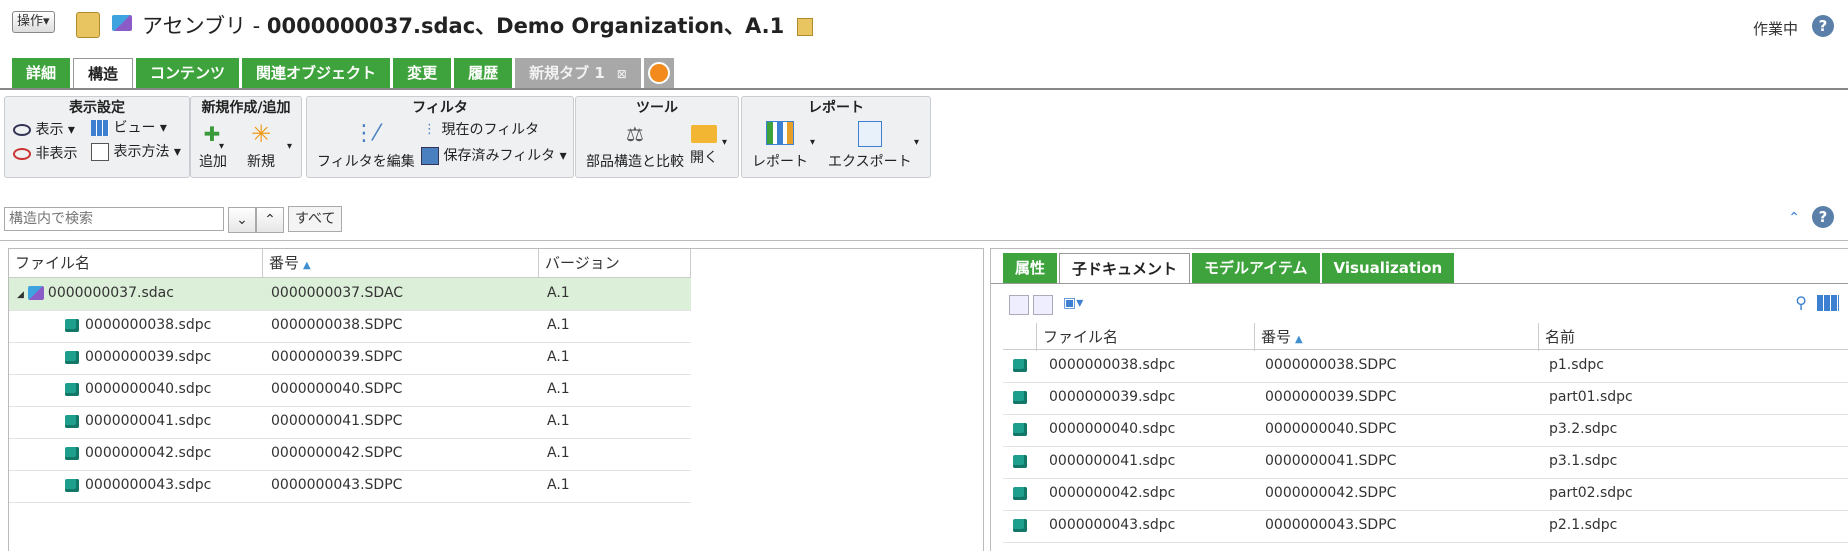  What do you see at coordinates (56, 154) in the screenshot?
I see `hide-label: 非表示` at bounding box center [56, 154].